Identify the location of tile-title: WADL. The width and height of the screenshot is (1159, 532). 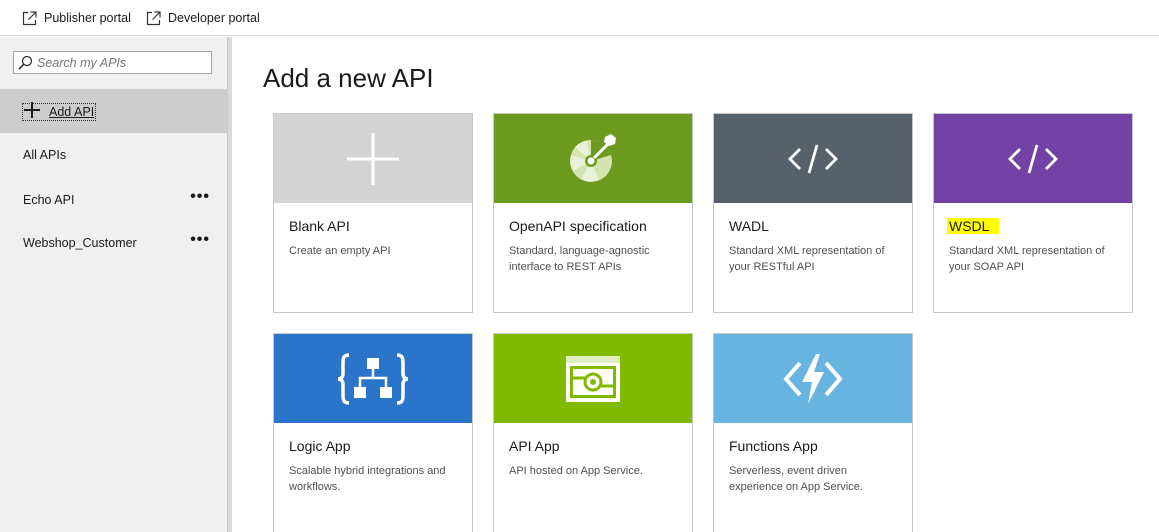
(749, 226).